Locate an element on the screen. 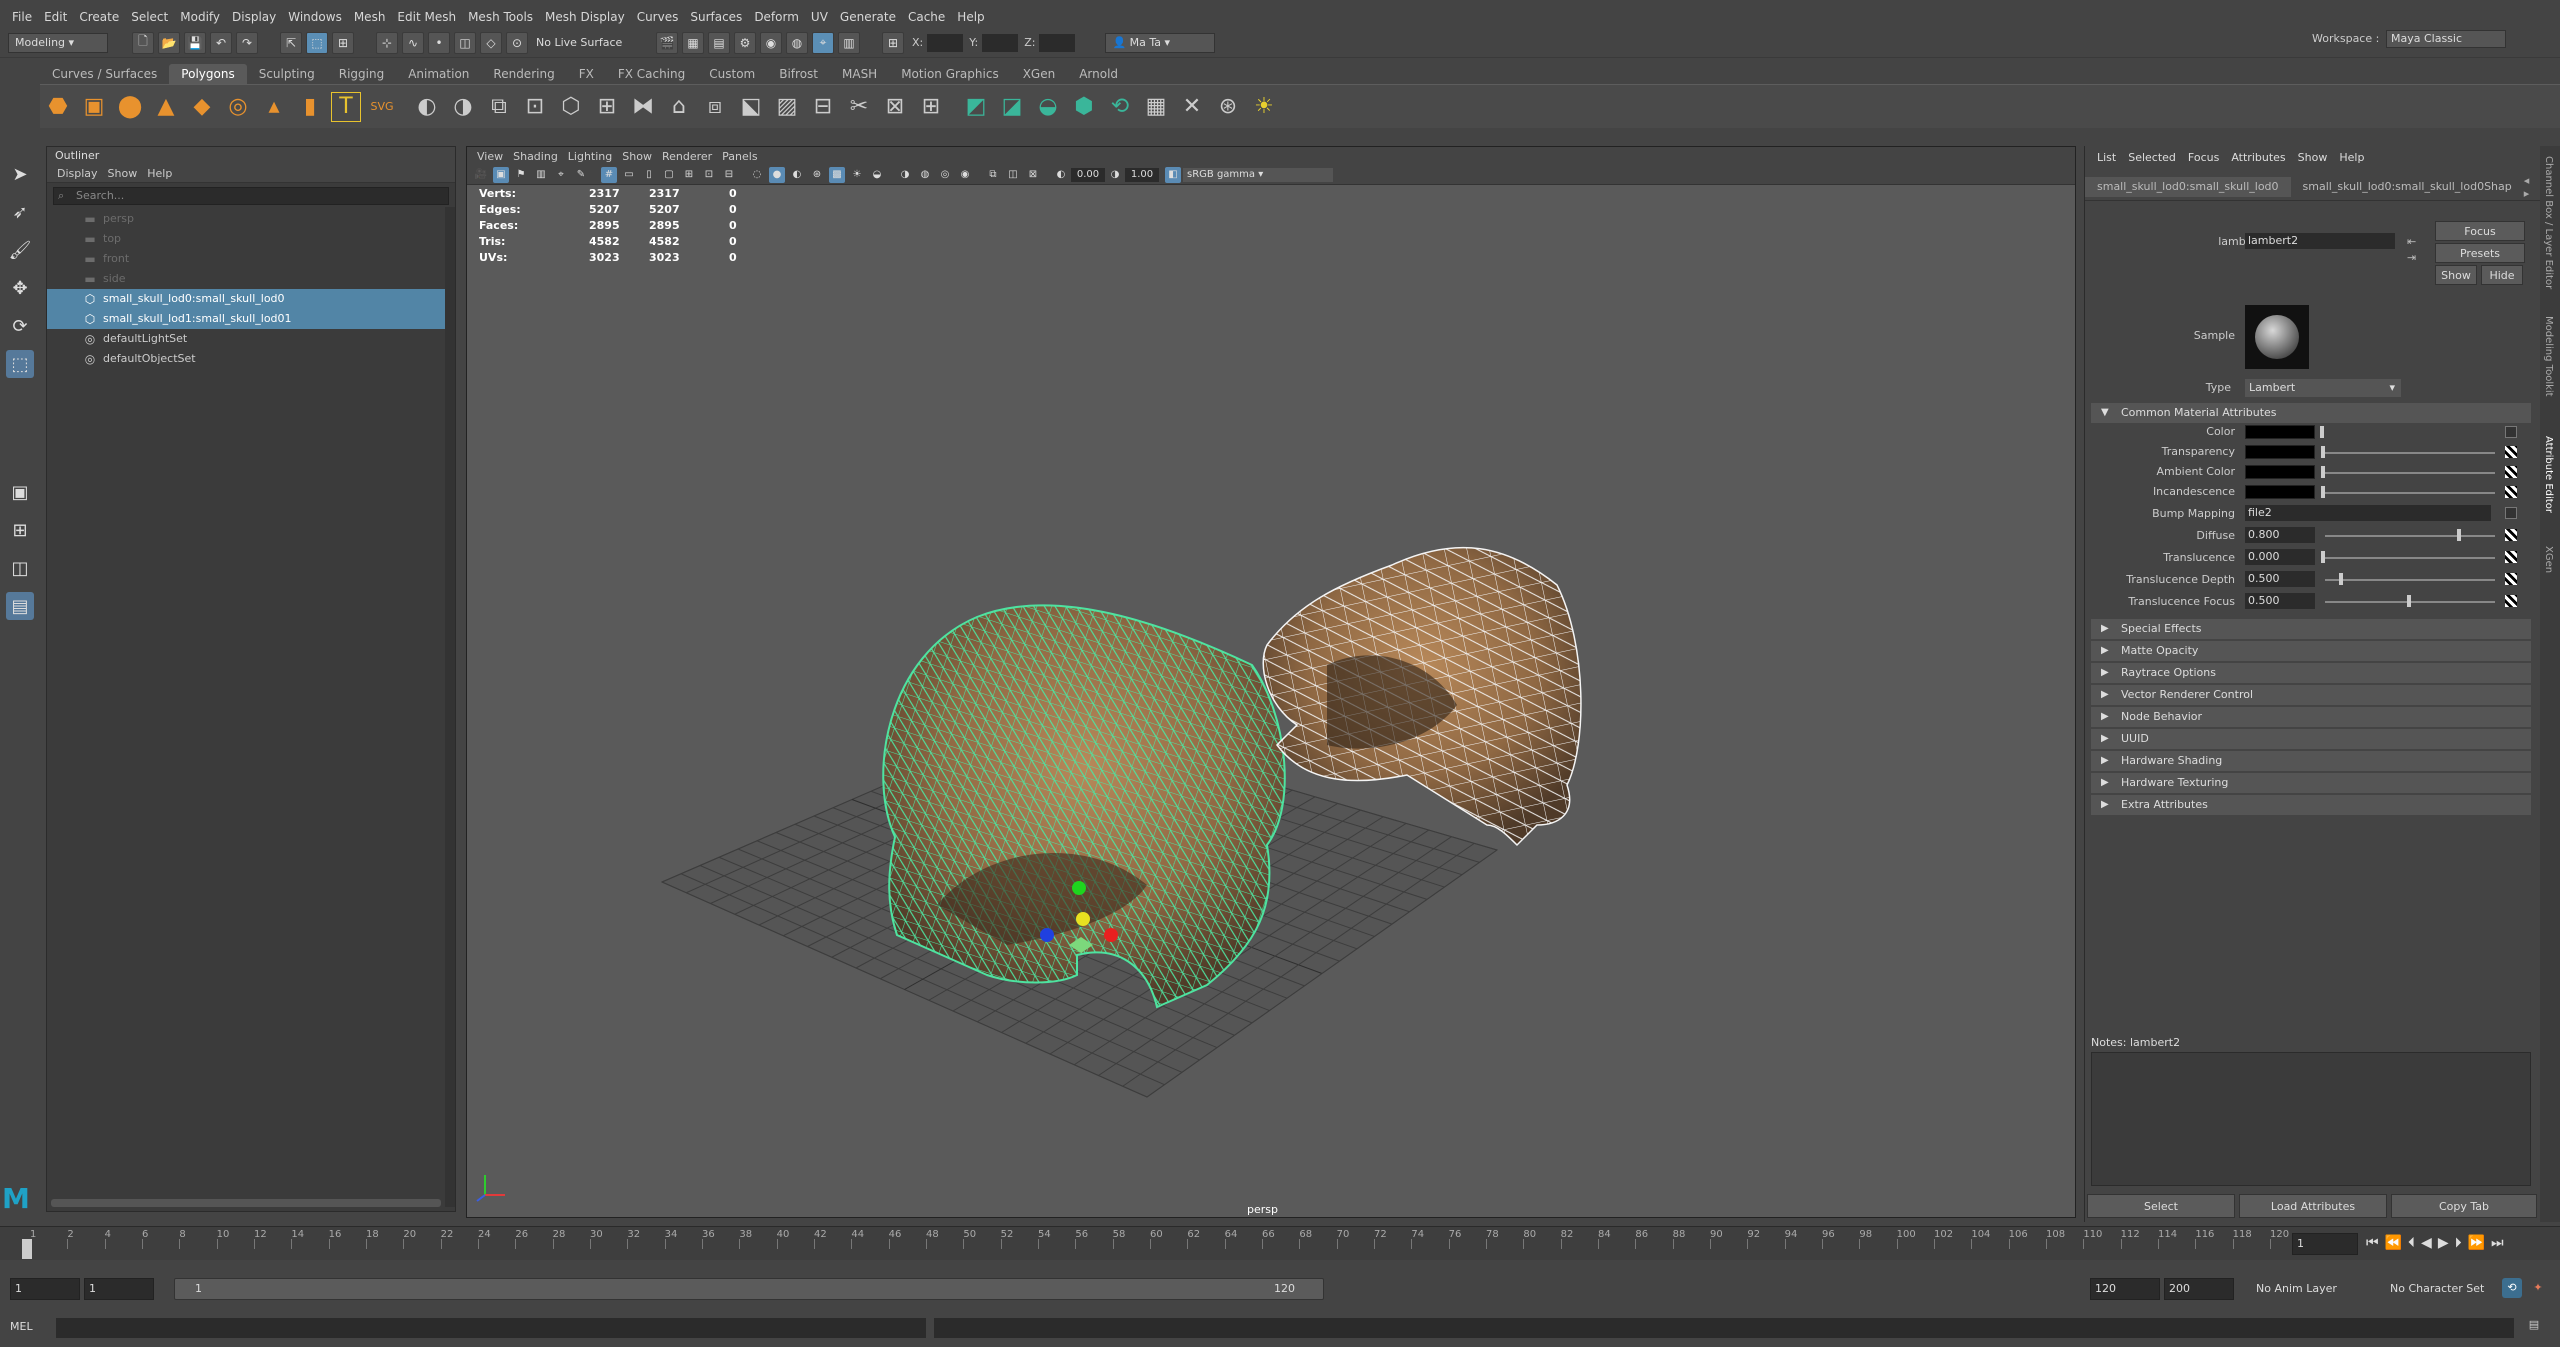 This screenshot has height=1347, width=2560. step-back-frame-icon: ⏴ is located at coordinates (2411, 1243).